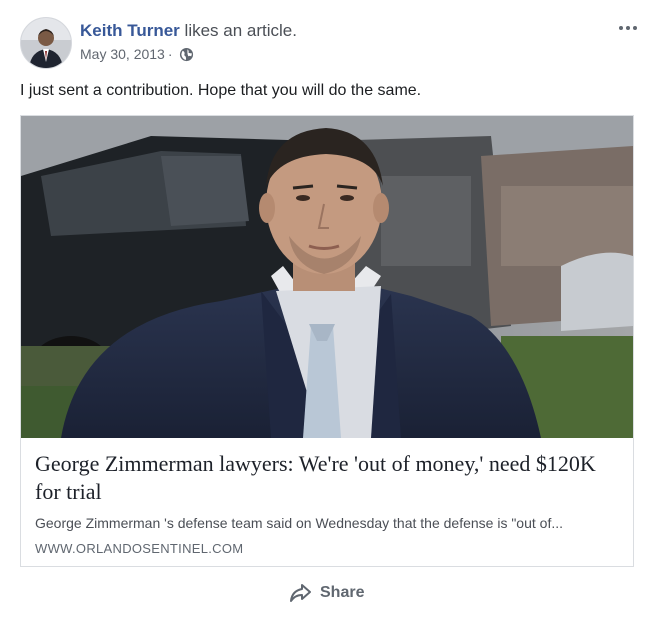  Describe the element at coordinates (122, 54) in the screenshot. I see `post-date: May 30, 2013` at that location.